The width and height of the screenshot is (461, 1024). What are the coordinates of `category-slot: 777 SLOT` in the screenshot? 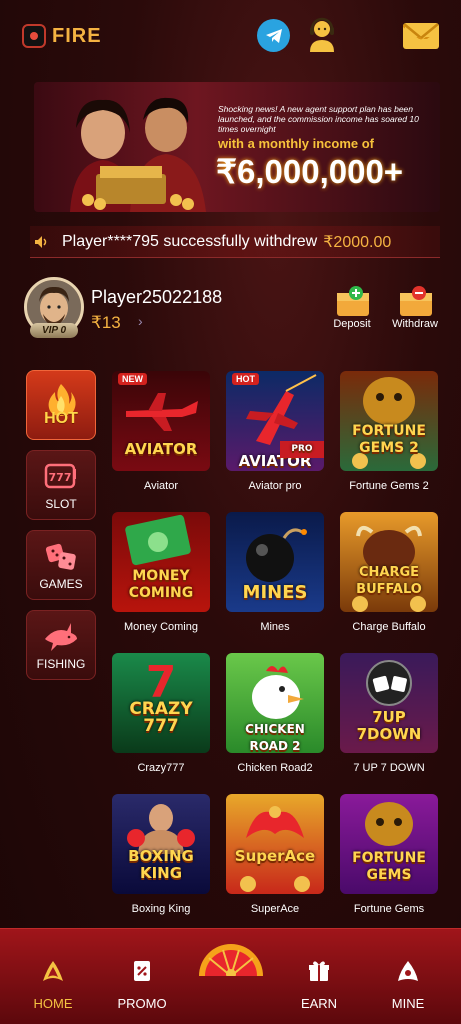 It's located at (61, 485).